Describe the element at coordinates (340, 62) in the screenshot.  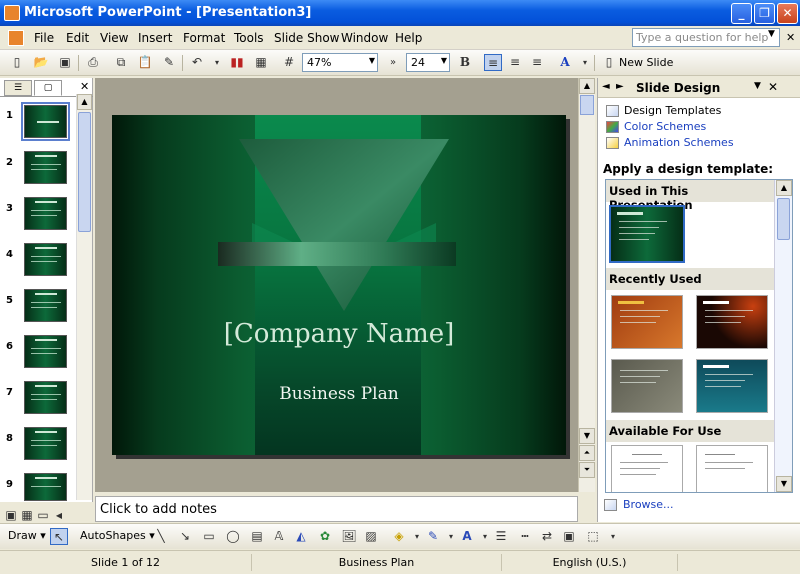
I see `zoom-combo: 47% ▼` at that location.